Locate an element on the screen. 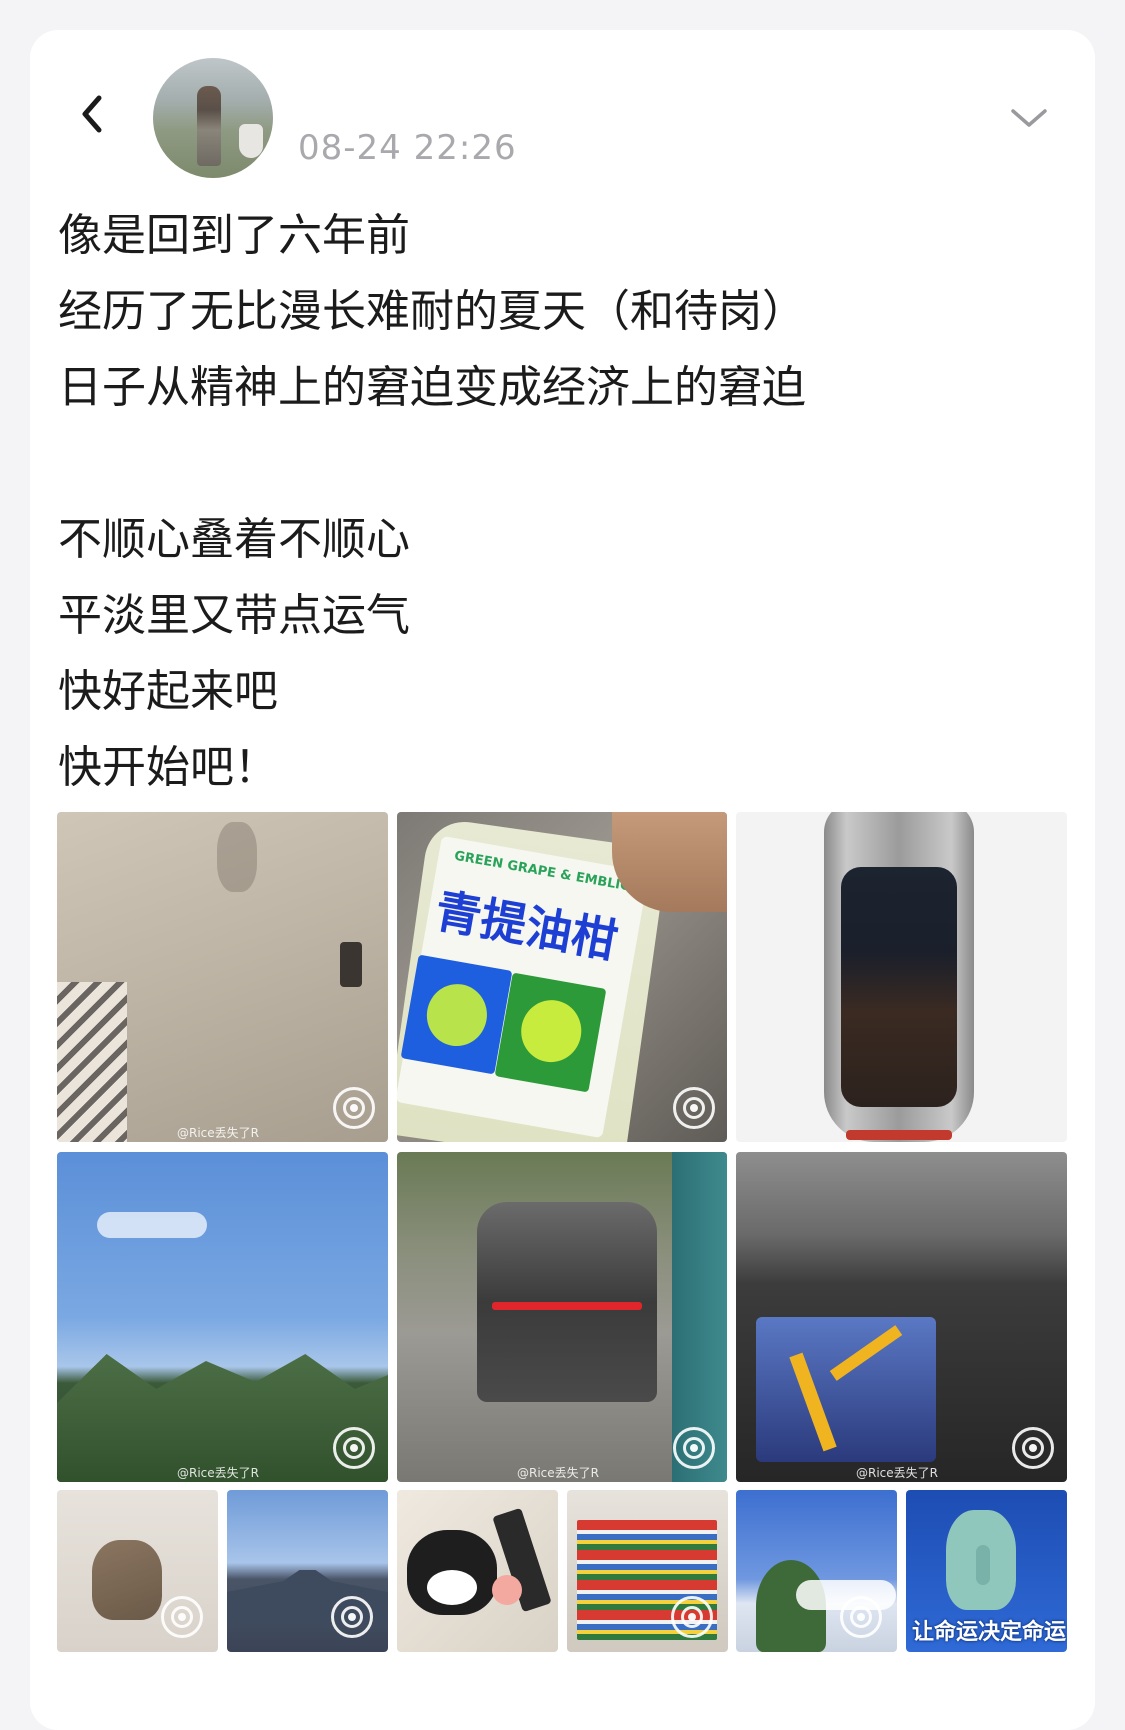 This screenshot has width=1125, height=1730. squidward-nose is located at coordinates (983, 1565).